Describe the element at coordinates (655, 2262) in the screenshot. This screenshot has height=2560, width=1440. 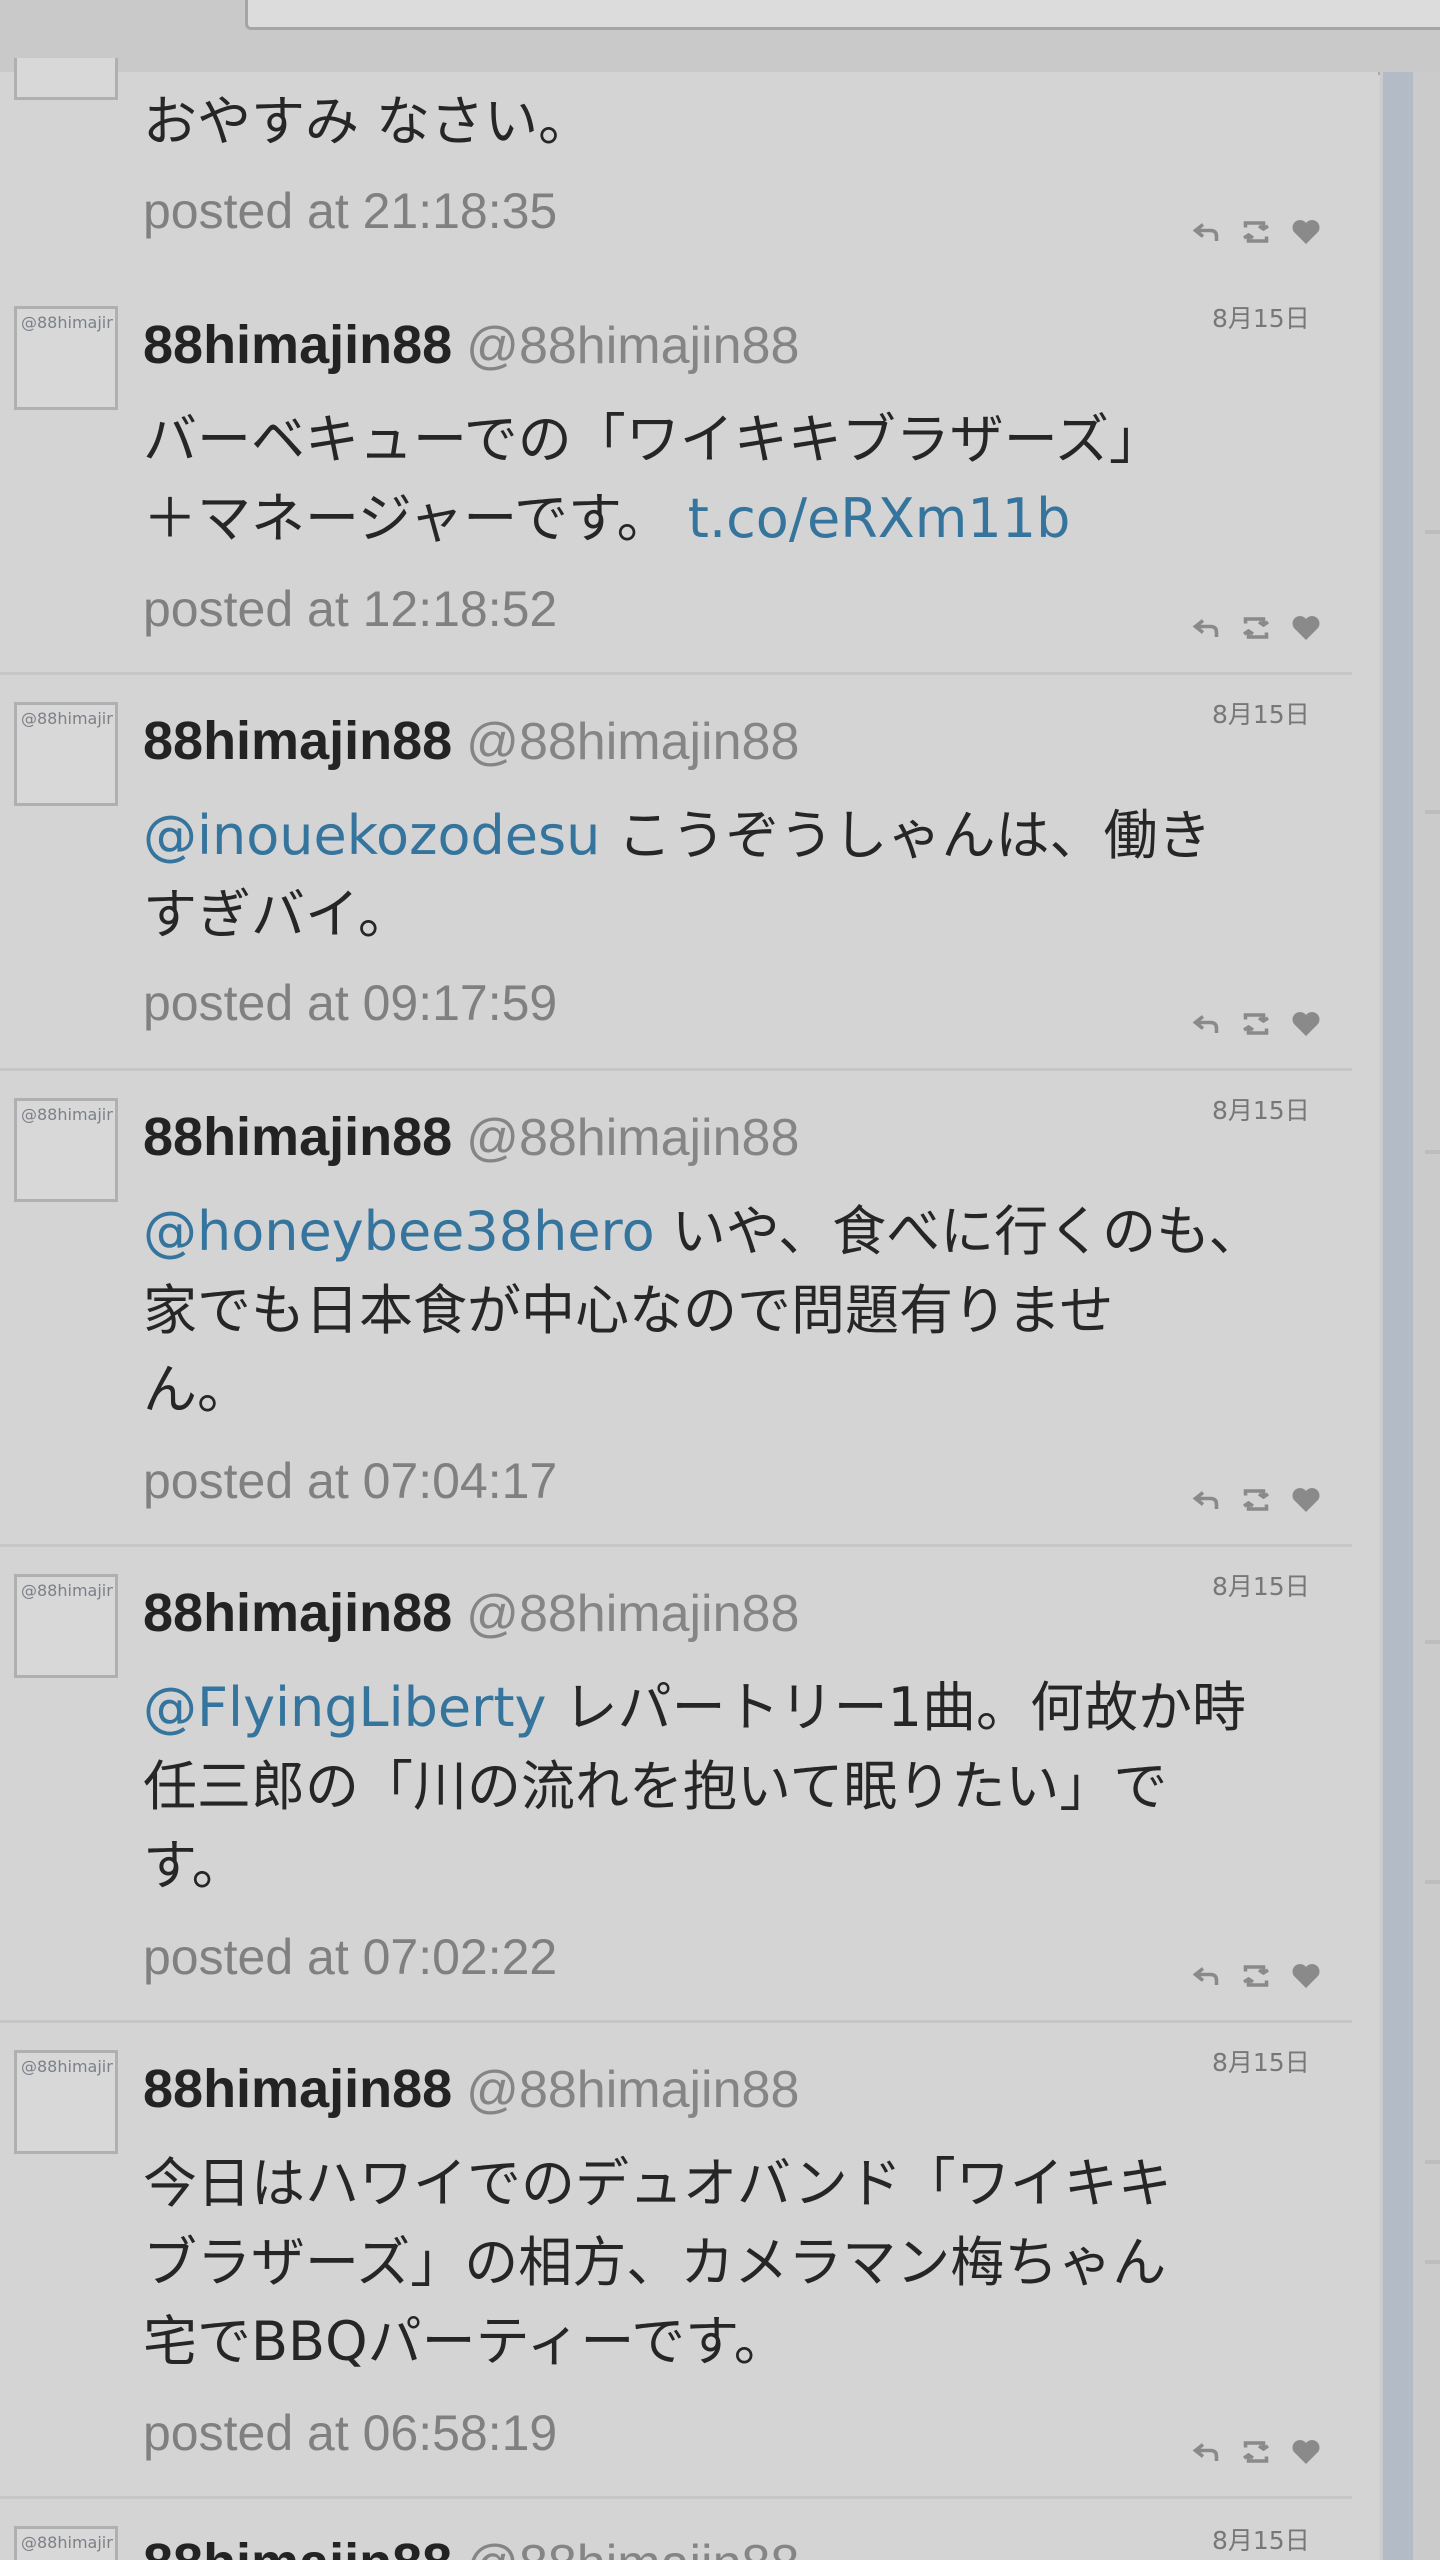
I see `tweet-text: ブラザーズ」の相方、カメラマン梅ちゃん` at that location.